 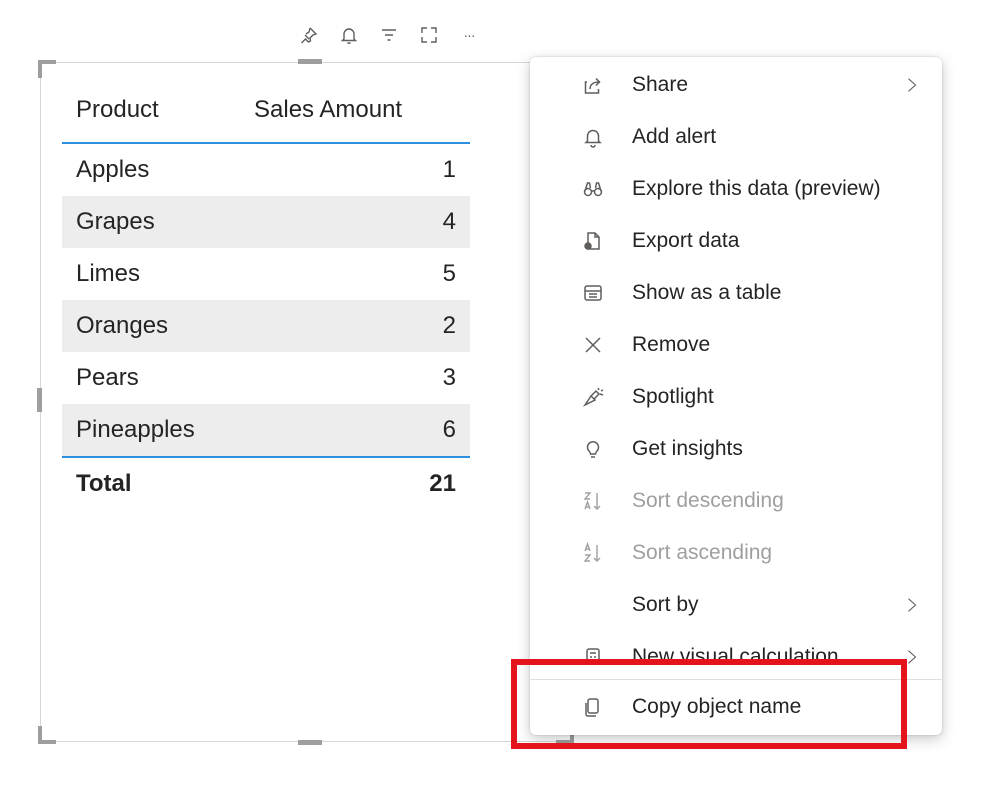 What do you see at coordinates (593, 397) in the screenshot?
I see `spotlight-icon` at bounding box center [593, 397].